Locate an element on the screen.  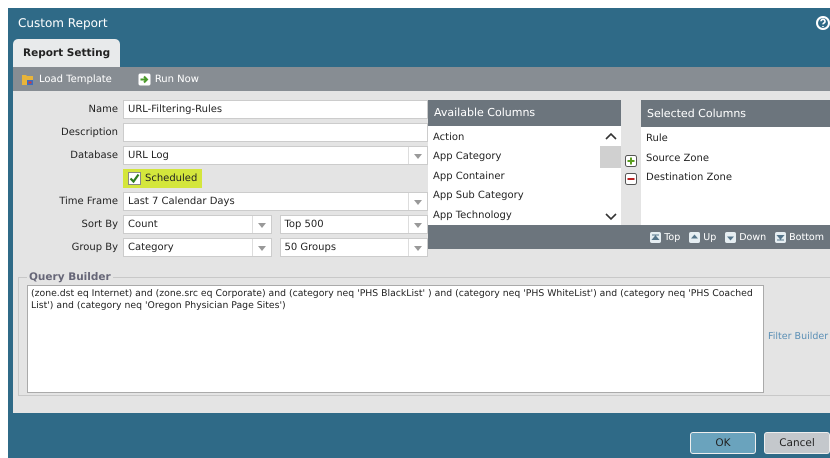
field-label: Description is located at coordinates (89, 132).